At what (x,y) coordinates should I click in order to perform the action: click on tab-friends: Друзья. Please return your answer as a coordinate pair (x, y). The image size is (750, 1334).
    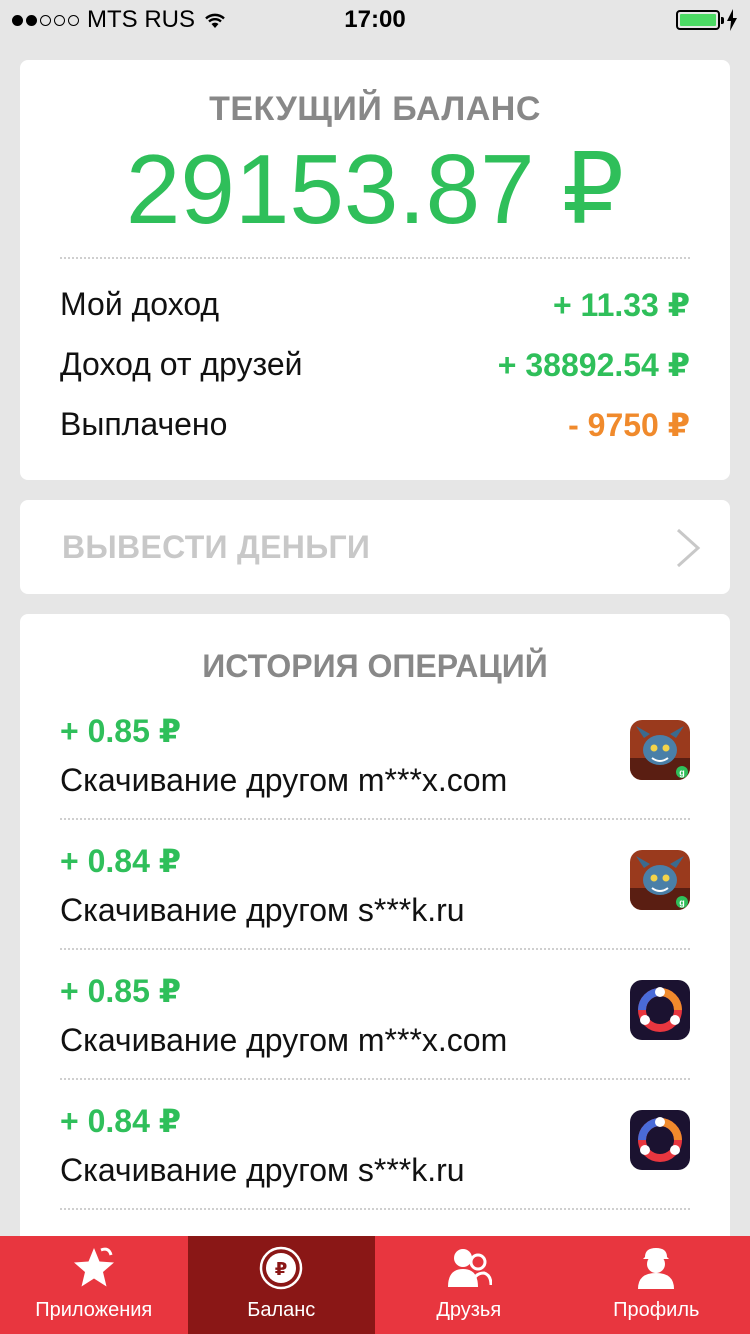
    Looking at the image, I should click on (469, 1285).